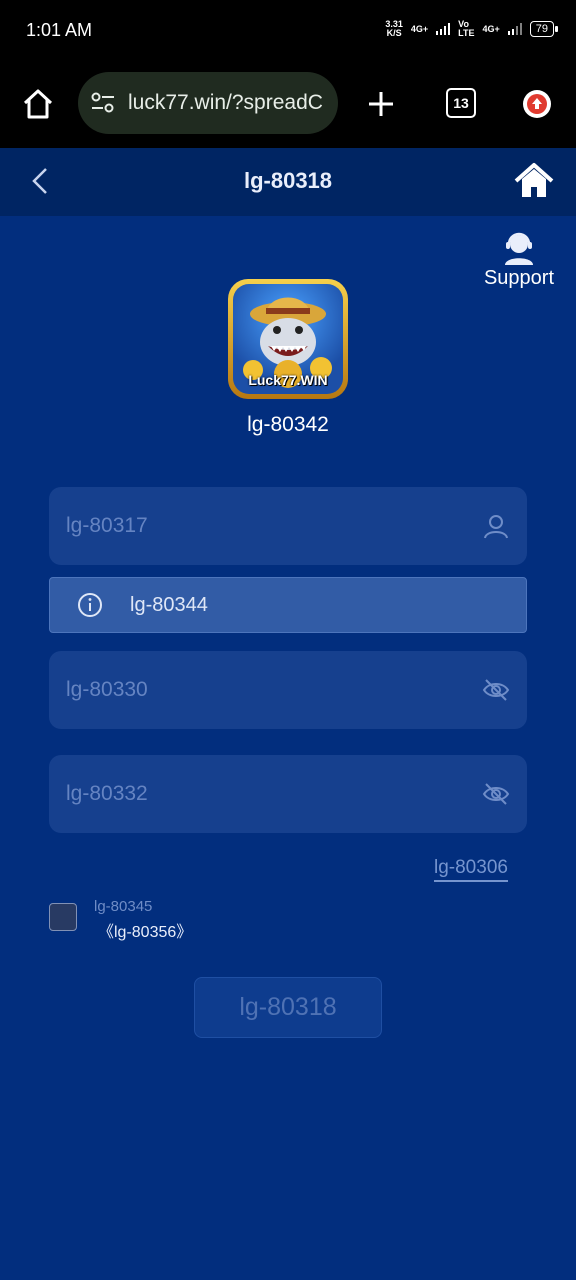 The width and height of the screenshot is (576, 1280). I want to click on network-type-2: 4G+, so click(491, 28).